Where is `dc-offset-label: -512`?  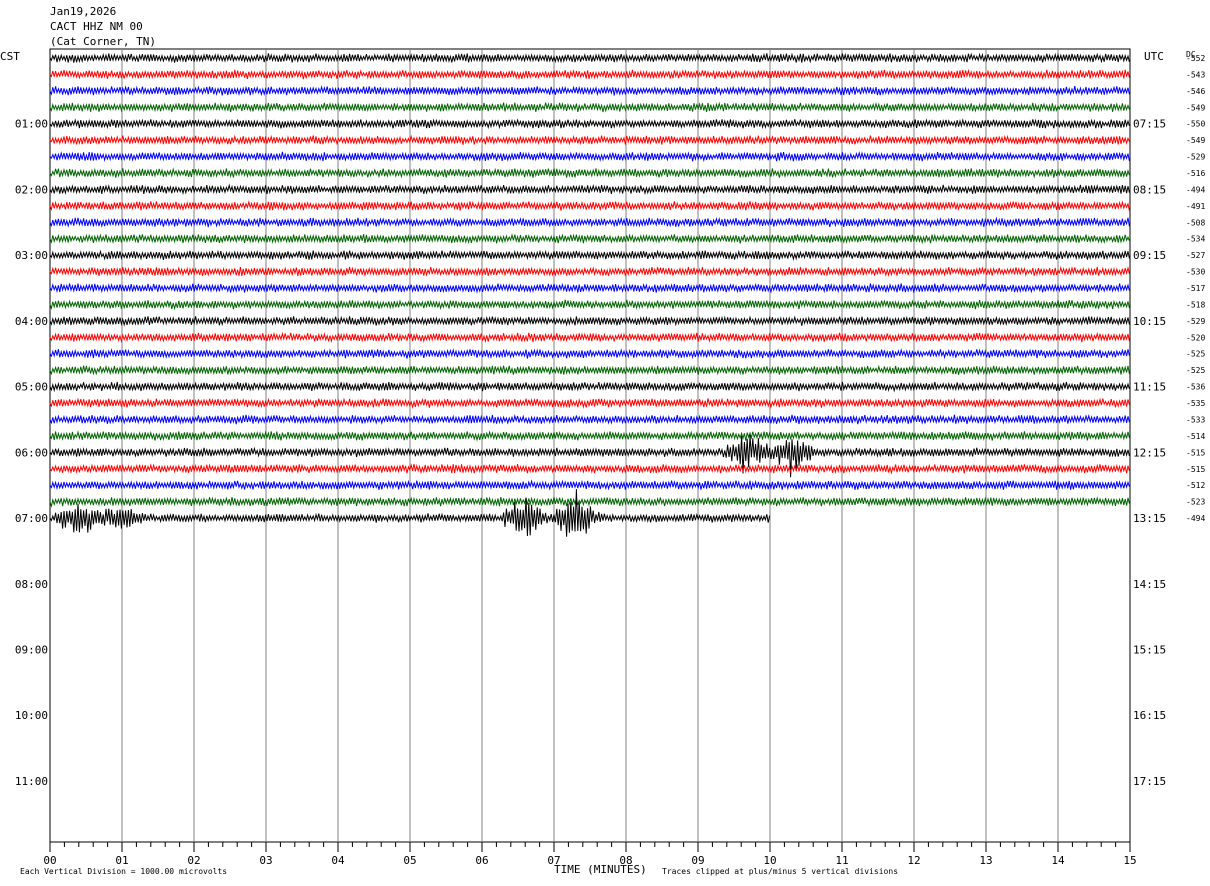
dc-offset-label: -512 is located at coordinates (1195, 485).